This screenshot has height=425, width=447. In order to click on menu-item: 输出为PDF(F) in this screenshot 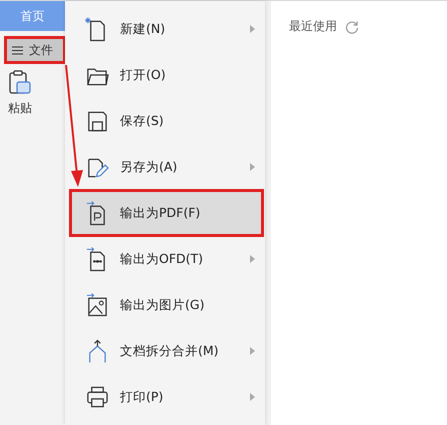, I will do `click(166, 213)`.